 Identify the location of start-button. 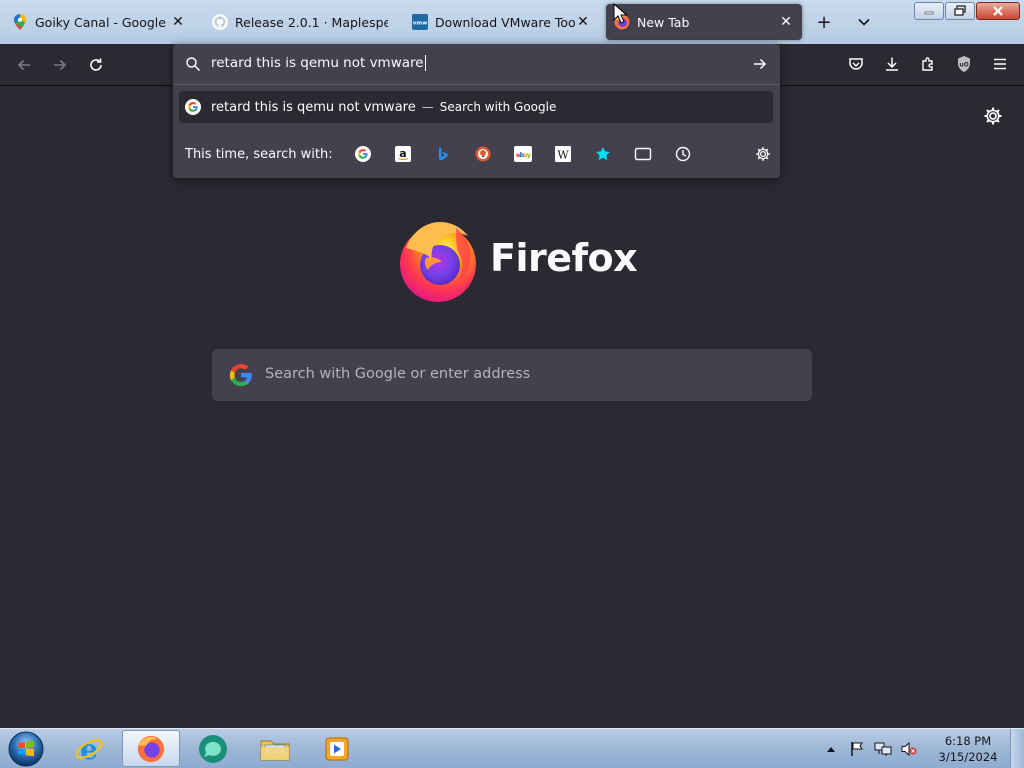
(26, 749).